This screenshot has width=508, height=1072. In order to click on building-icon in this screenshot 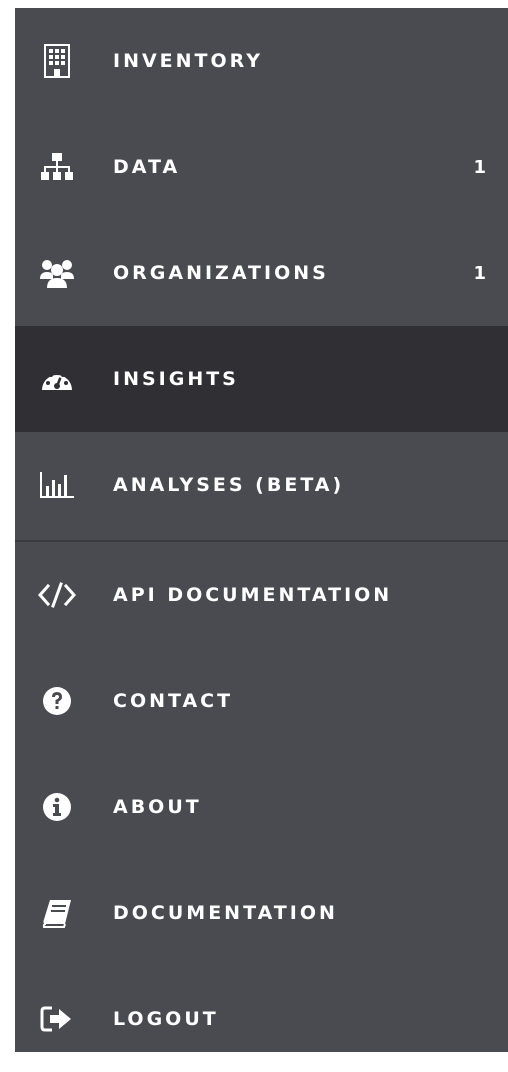, I will do `click(57, 61)`.